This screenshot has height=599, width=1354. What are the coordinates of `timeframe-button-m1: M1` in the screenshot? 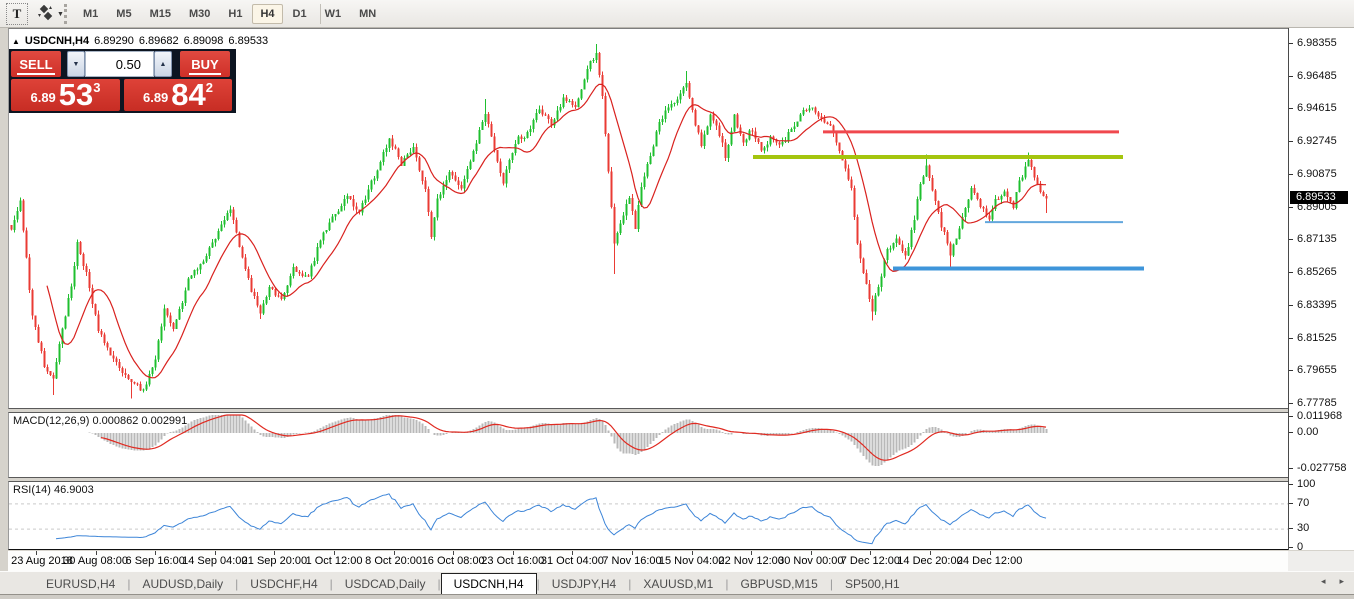 It's located at (90, 14).